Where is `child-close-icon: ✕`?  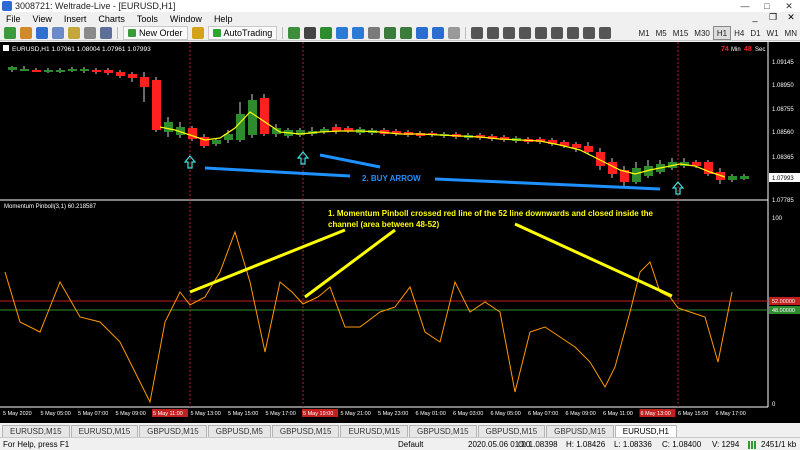 child-close-icon: ✕ is located at coordinates (791, 17).